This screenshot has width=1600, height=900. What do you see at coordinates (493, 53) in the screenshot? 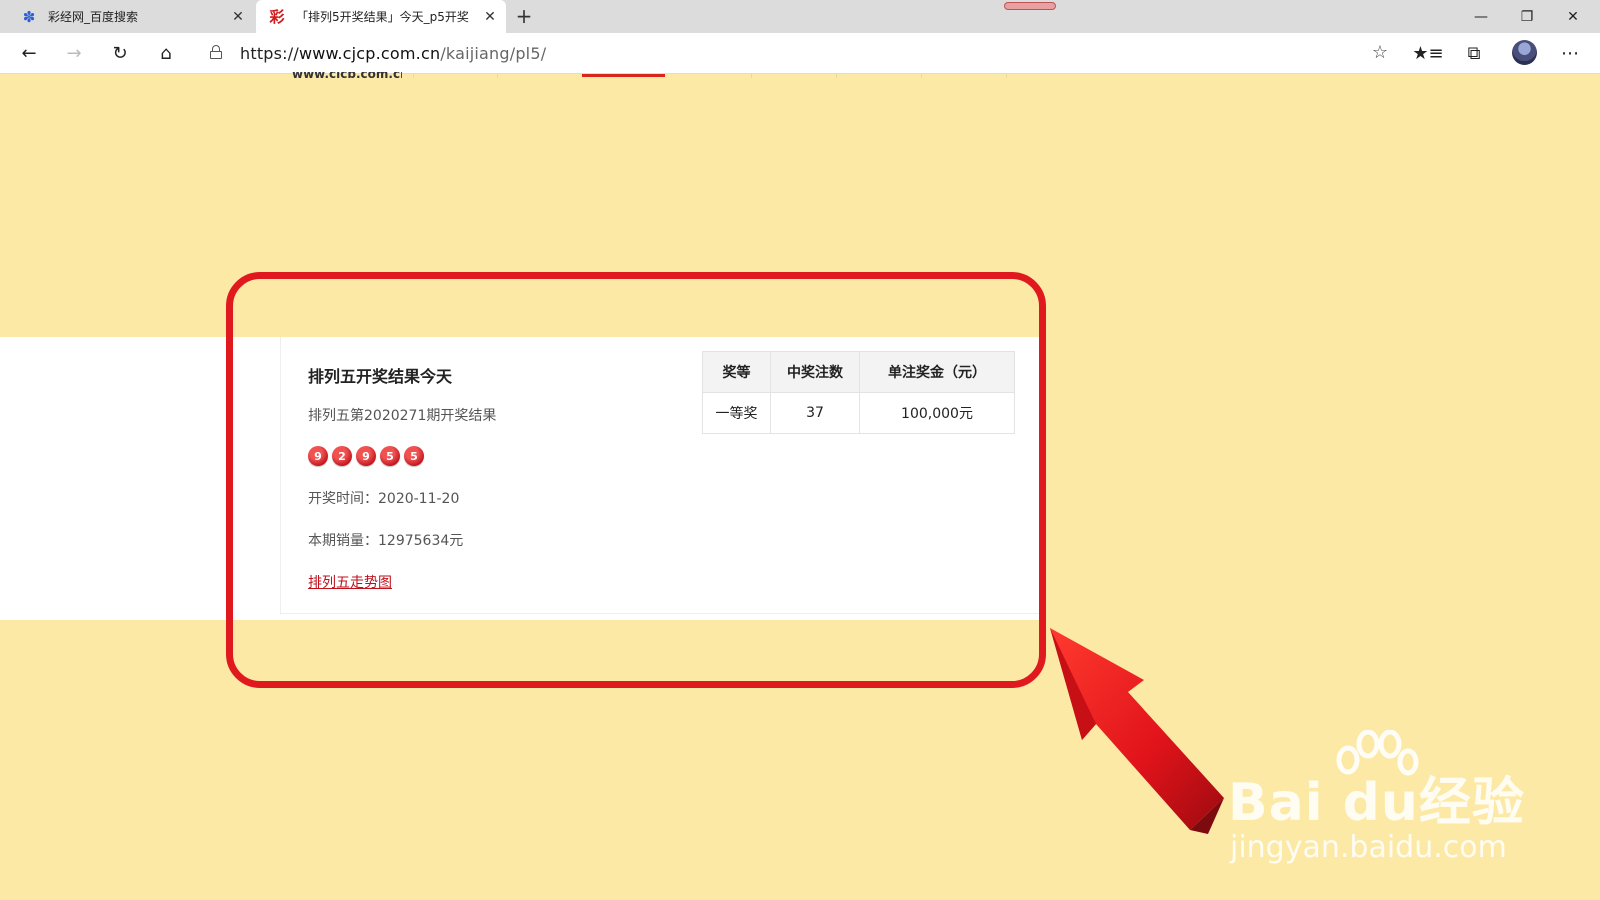
I see `url-path: /kaijiang/pl5/` at bounding box center [493, 53].